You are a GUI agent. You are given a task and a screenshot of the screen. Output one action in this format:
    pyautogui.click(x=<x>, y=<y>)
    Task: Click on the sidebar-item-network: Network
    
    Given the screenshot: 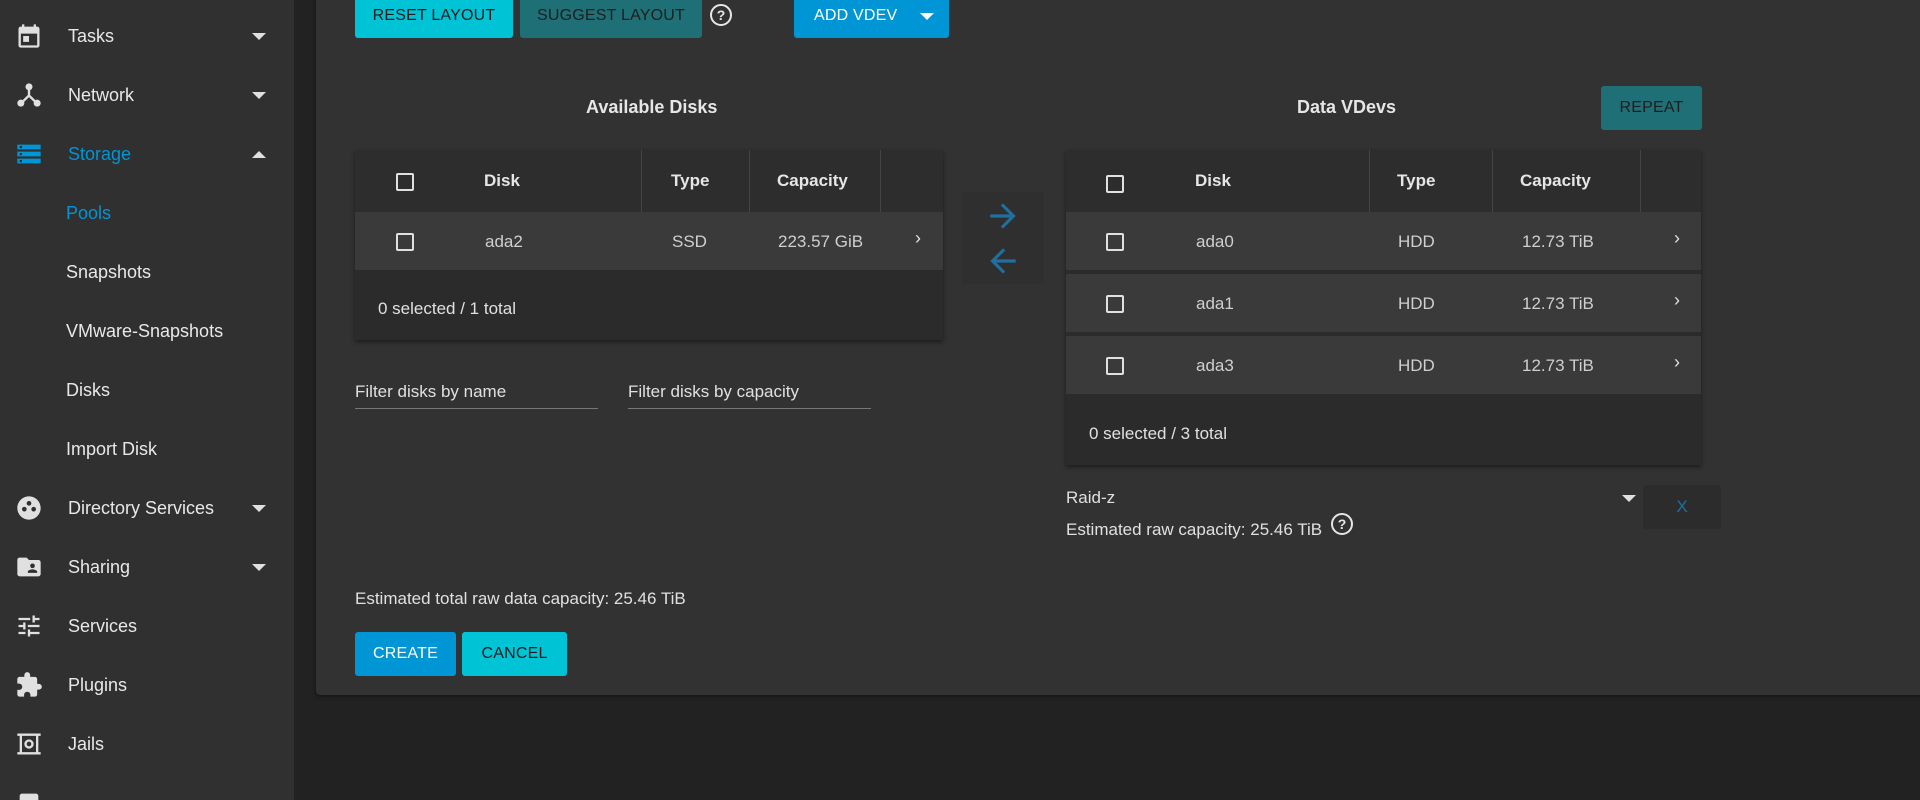 What is the action you would take?
    pyautogui.click(x=147, y=95)
    